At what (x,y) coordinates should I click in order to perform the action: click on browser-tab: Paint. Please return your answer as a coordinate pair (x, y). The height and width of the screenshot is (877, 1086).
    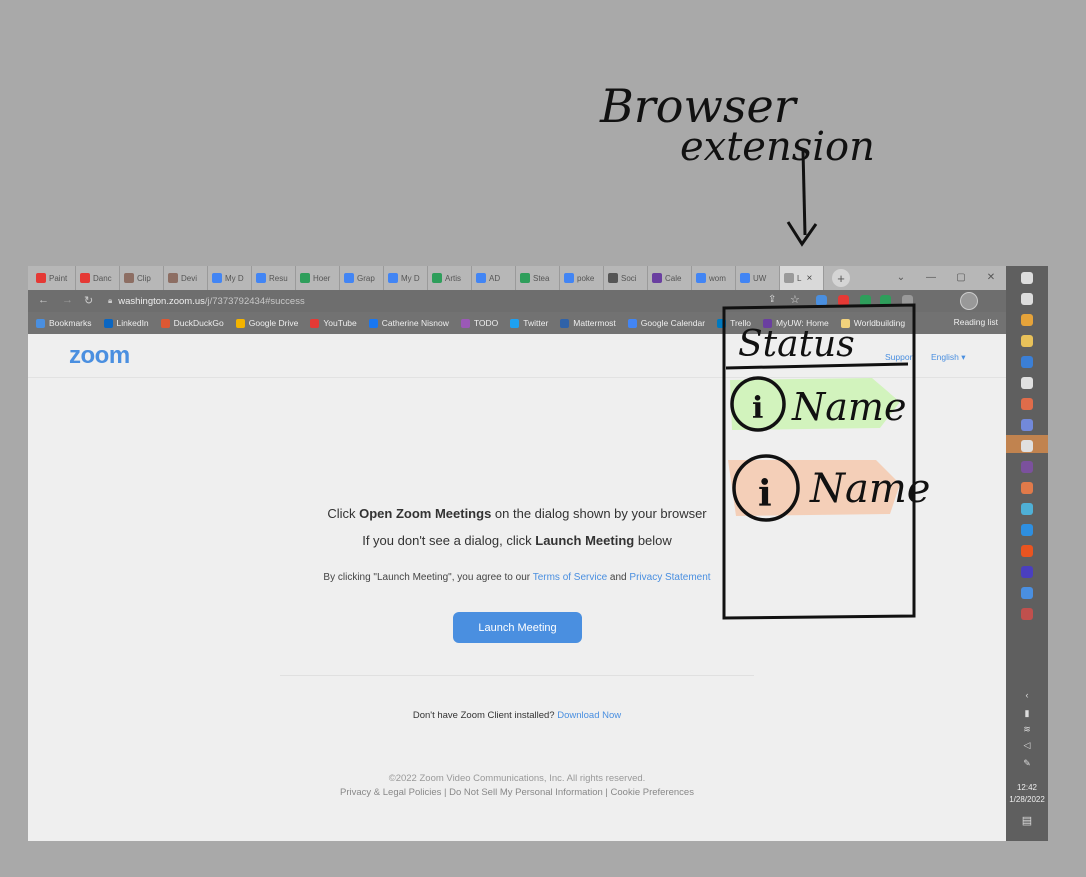
    Looking at the image, I should click on (54, 278).